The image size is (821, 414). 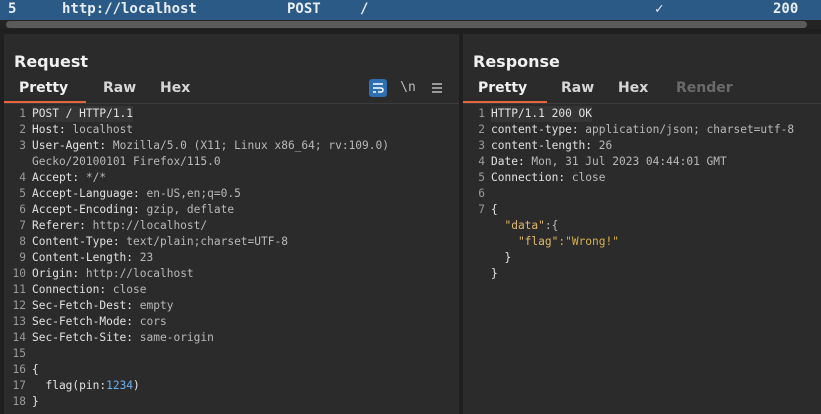 I want to click on line-value: Gecko/20100101 Firefox/115.0, so click(x=126, y=161).